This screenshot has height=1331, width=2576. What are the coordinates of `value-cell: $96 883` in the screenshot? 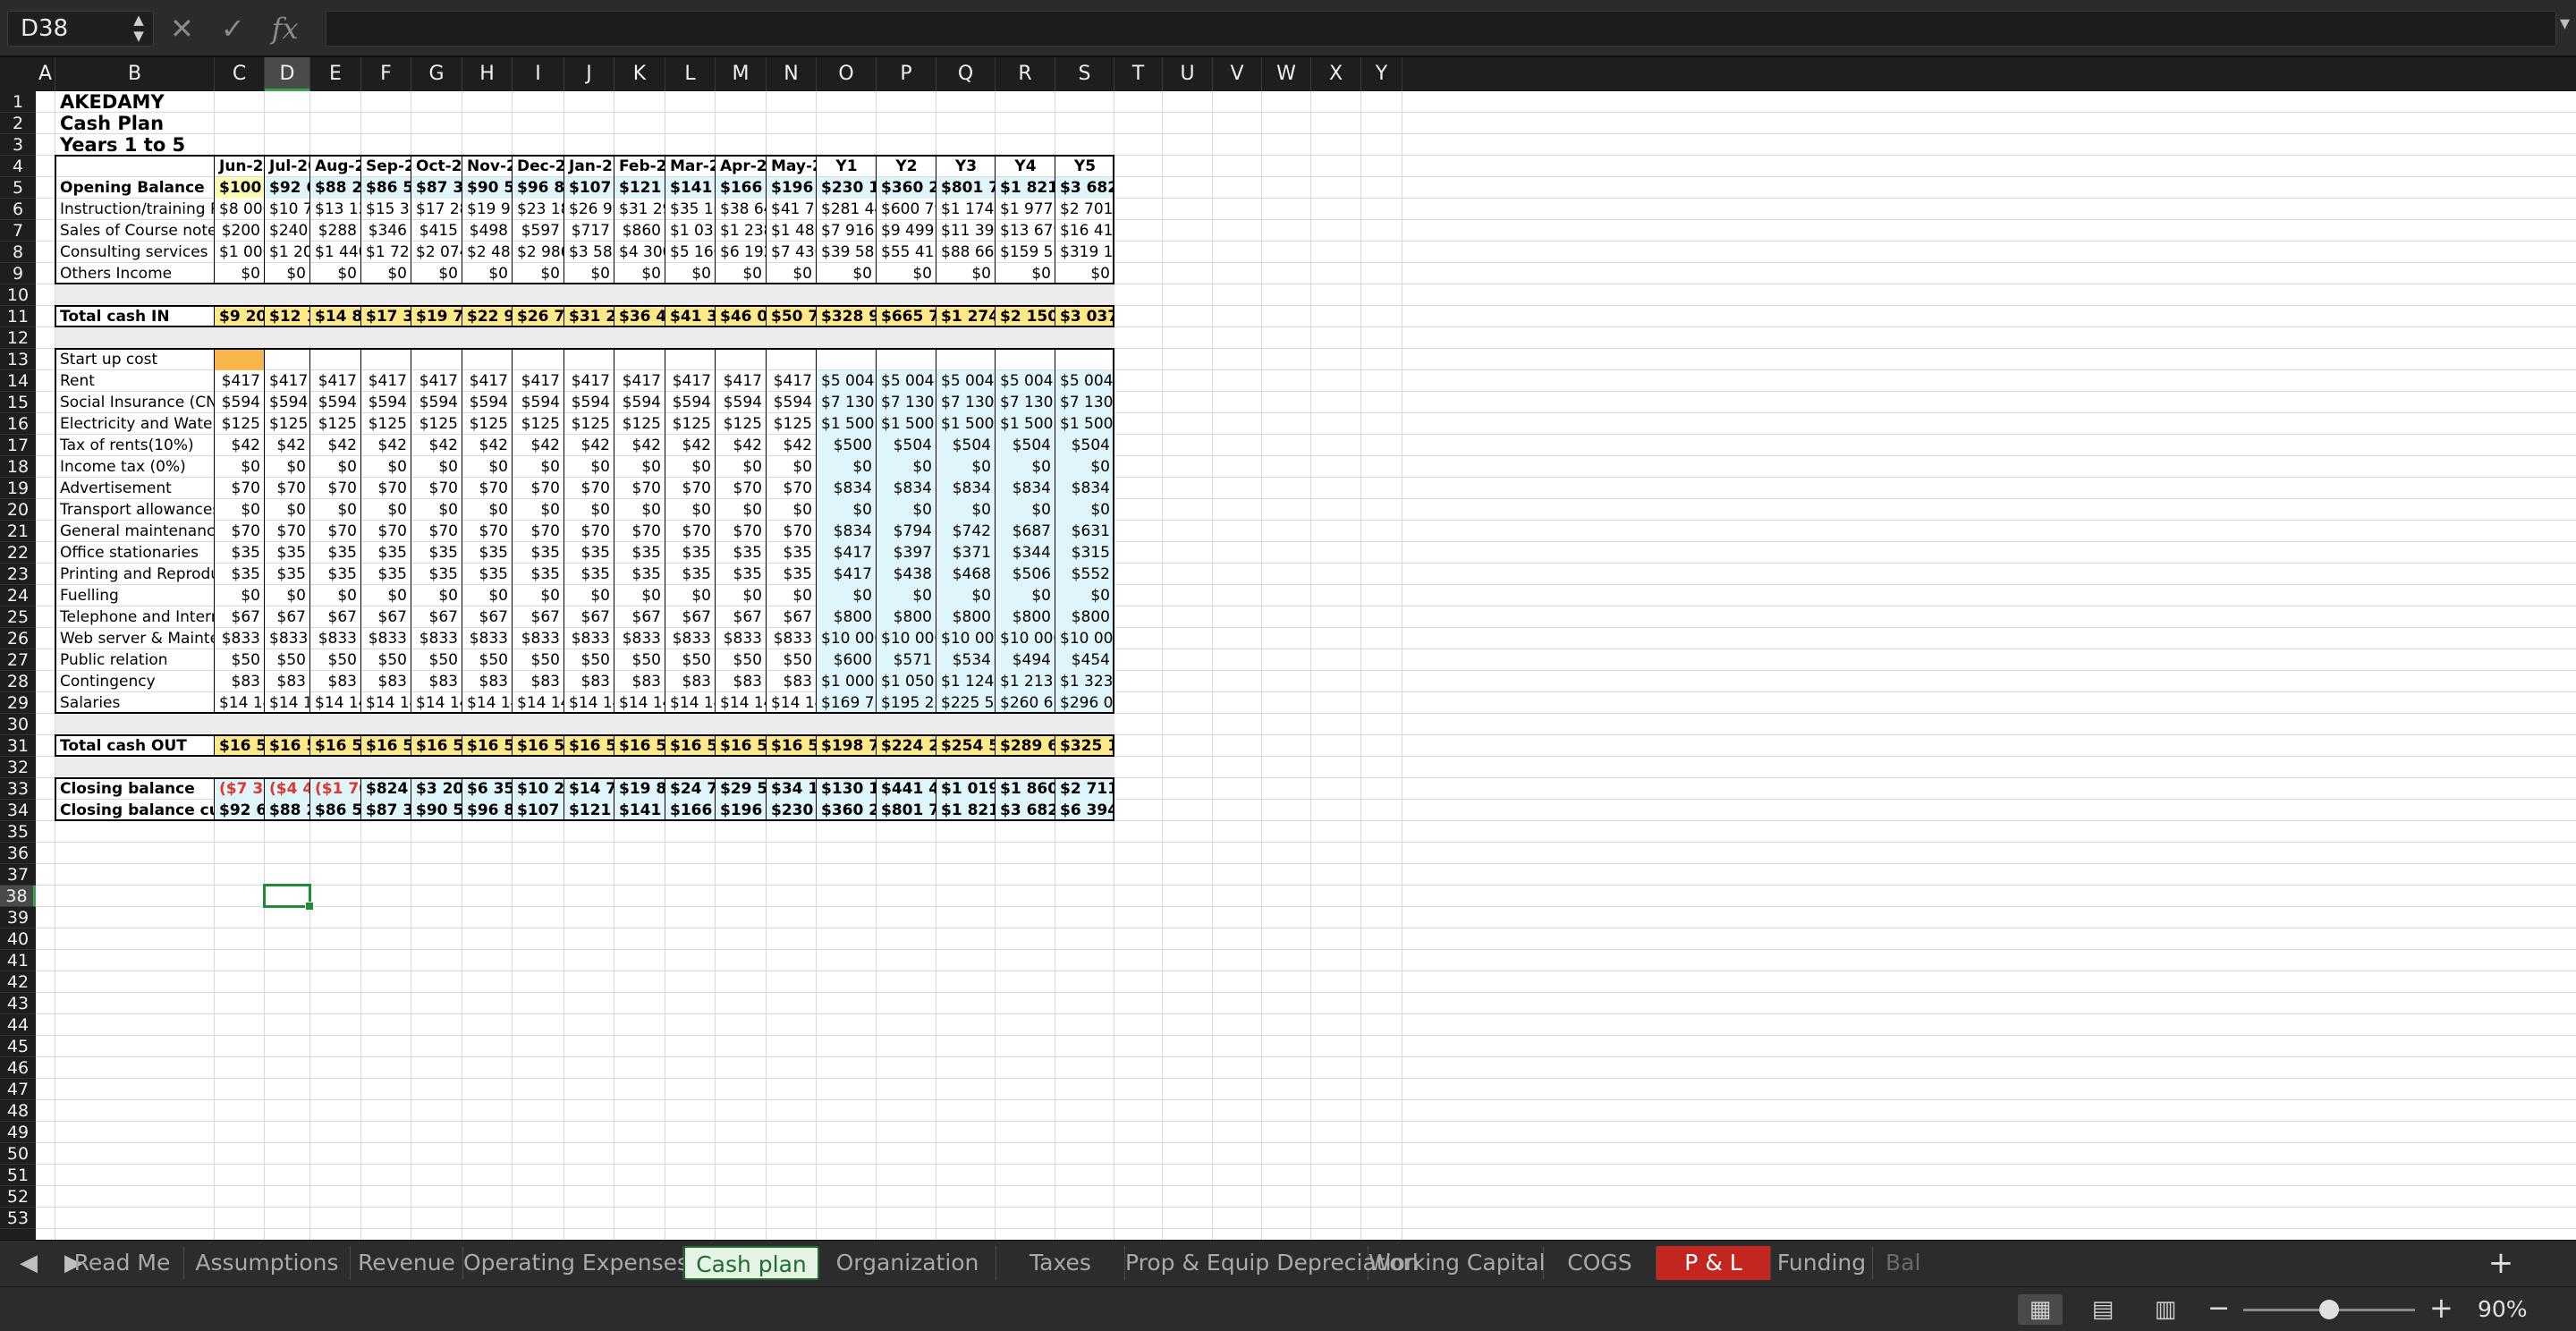 It's located at (487, 811).